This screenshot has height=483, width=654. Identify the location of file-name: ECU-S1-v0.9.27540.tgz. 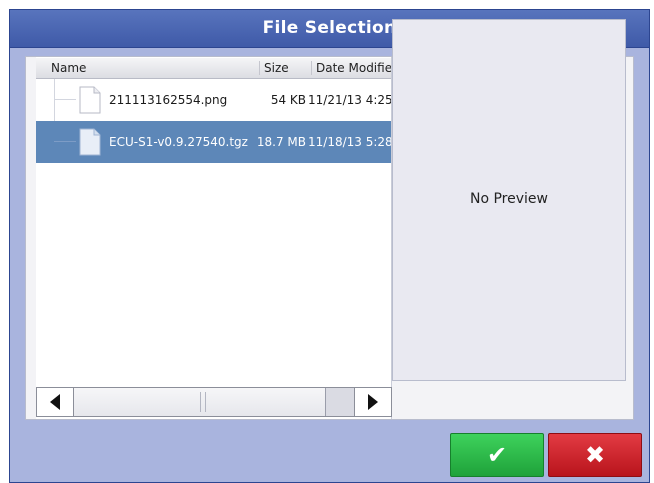
(178, 142).